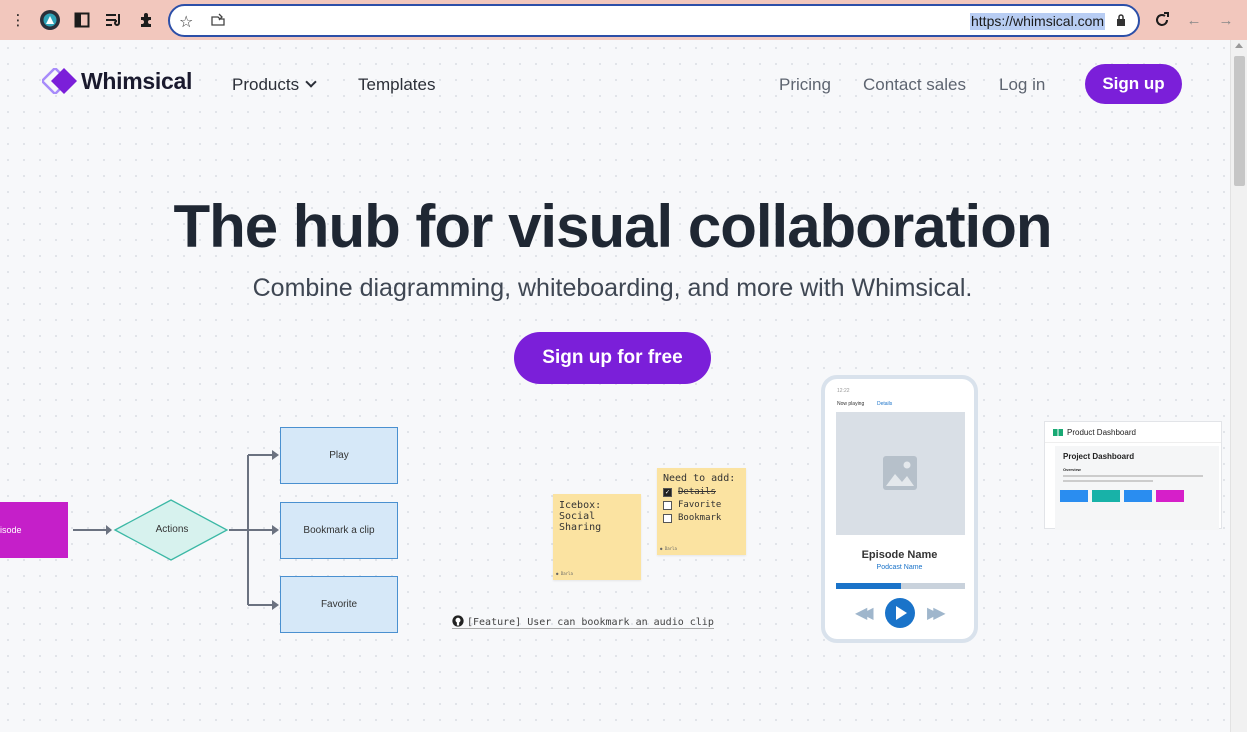 The height and width of the screenshot is (732, 1247). Describe the element at coordinates (900, 613) in the screenshot. I see `play-icon` at that location.